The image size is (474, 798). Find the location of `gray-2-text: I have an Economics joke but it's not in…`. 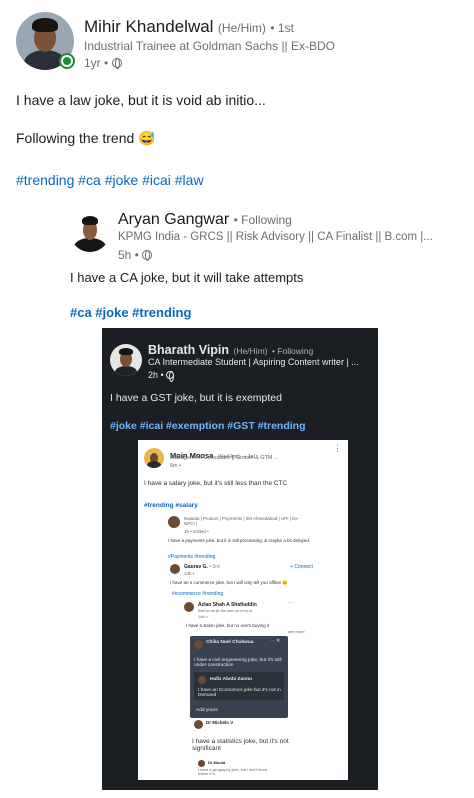

gray-2-text: I have an Economics joke but it's not in… is located at coordinates (239, 693).